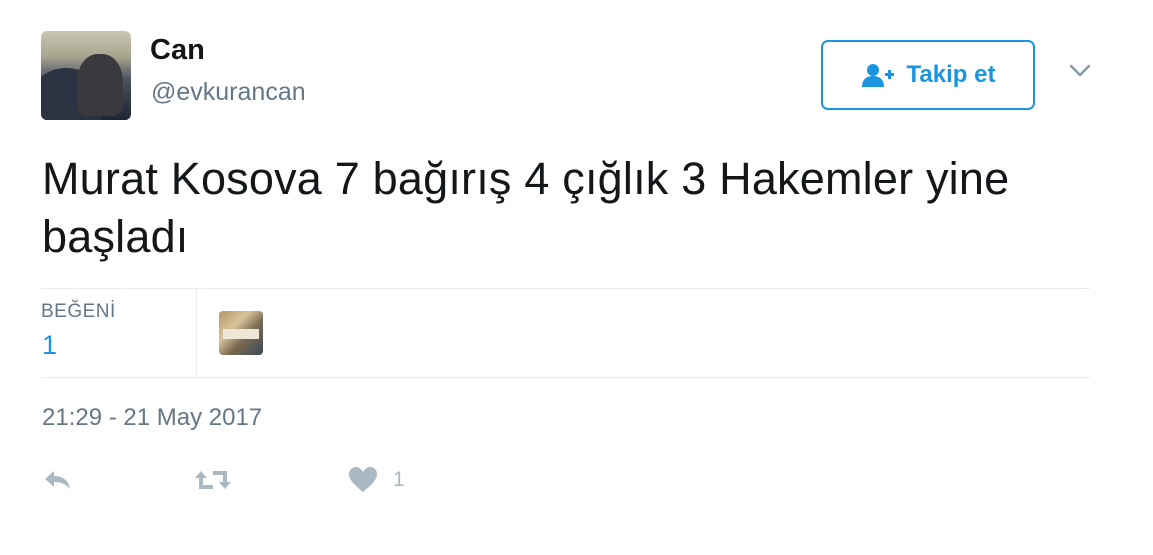 The width and height of the screenshot is (1153, 555). I want to click on liker-avatar, so click(241, 333).